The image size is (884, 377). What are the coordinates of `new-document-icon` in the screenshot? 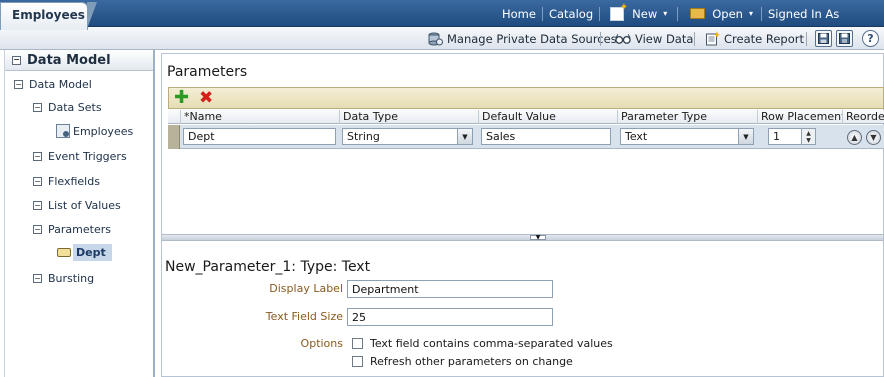 It's located at (619, 11).